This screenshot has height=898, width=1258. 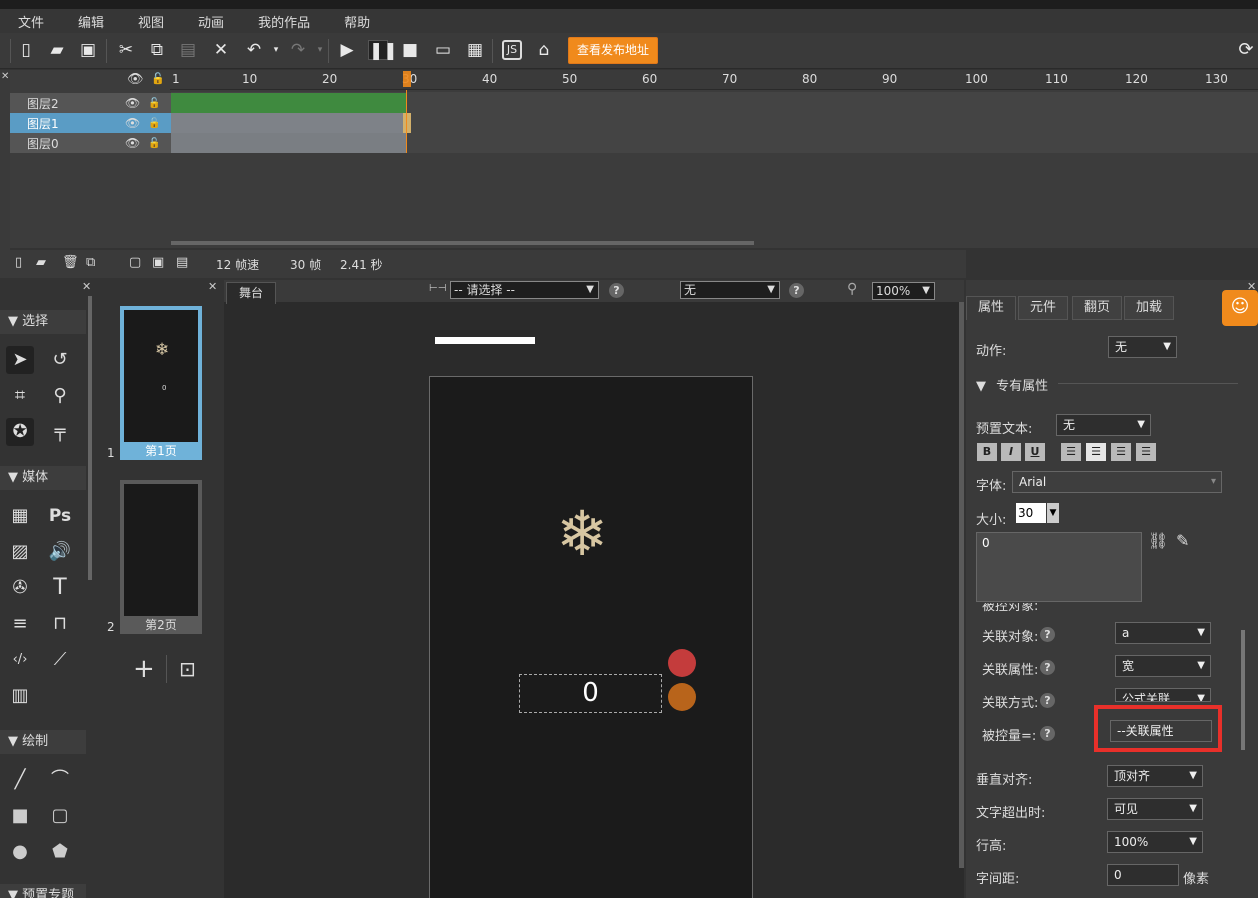 What do you see at coordinates (1043, 308) in the screenshot?
I see `tab-symbols: 元件` at bounding box center [1043, 308].